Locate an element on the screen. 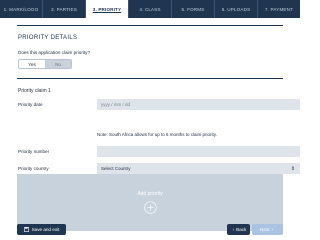 The height and width of the screenshot is (240, 320). priority-claim-heading: Priority claim 1 is located at coordinates (34, 91).